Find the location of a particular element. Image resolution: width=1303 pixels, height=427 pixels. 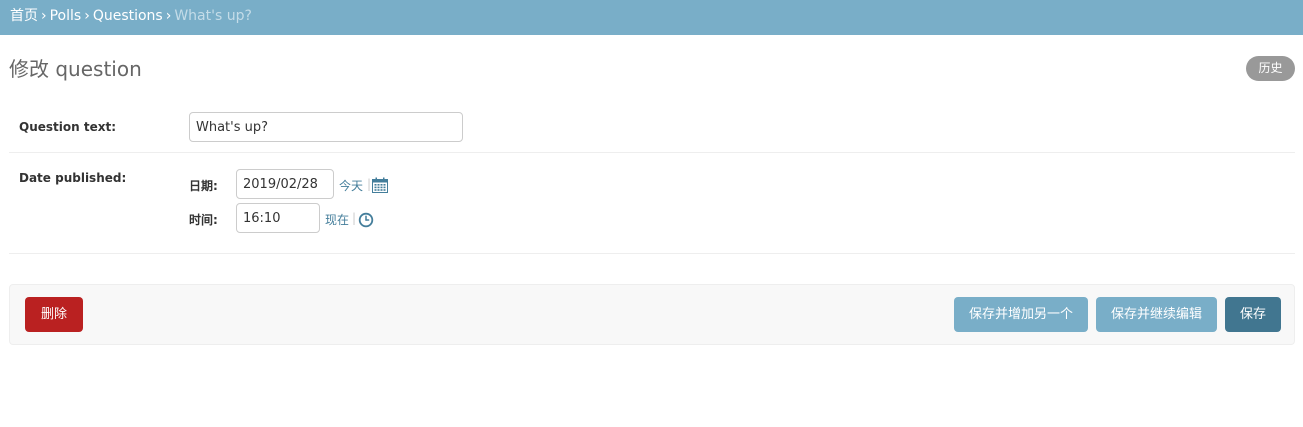

page-title: 修改 question is located at coordinates (75, 69).